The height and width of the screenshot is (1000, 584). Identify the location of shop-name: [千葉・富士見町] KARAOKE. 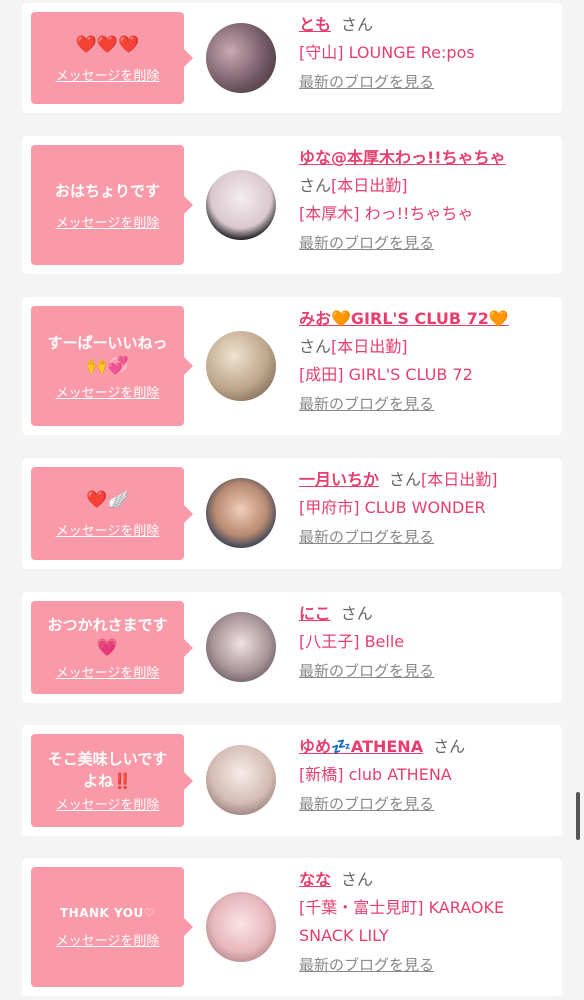
(402, 907).